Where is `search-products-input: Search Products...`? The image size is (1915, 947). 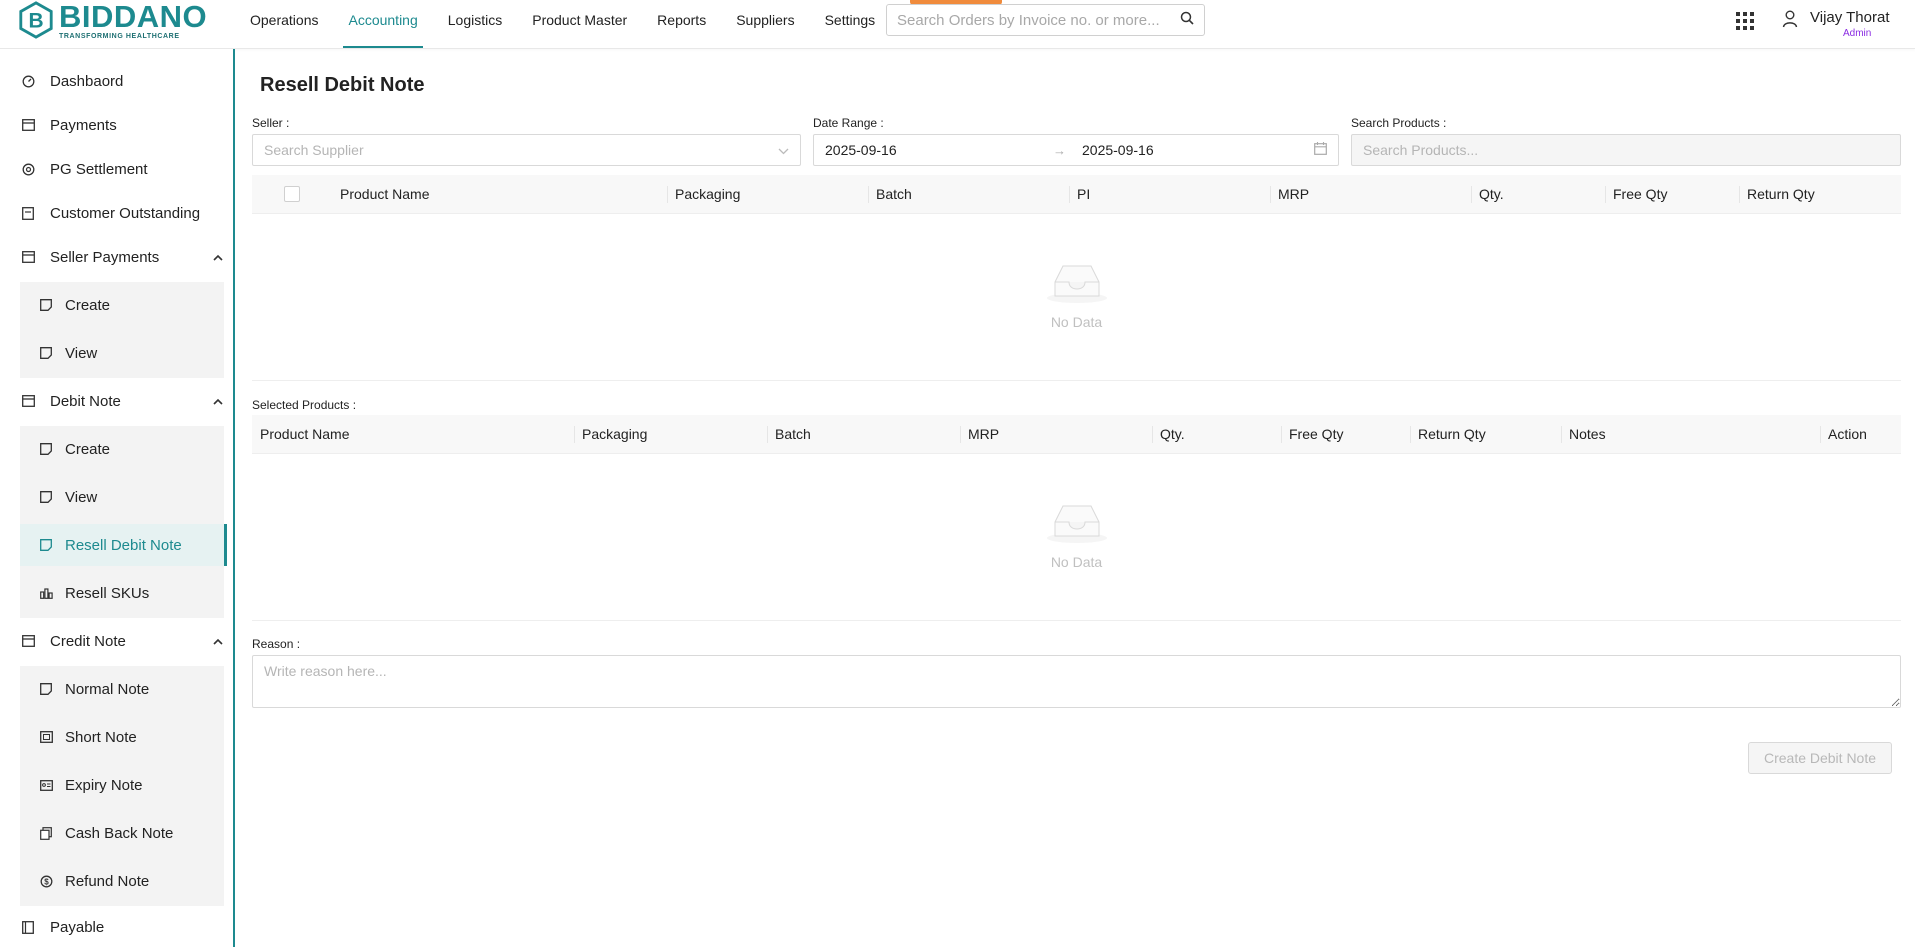
search-products-input: Search Products... is located at coordinates (1626, 150).